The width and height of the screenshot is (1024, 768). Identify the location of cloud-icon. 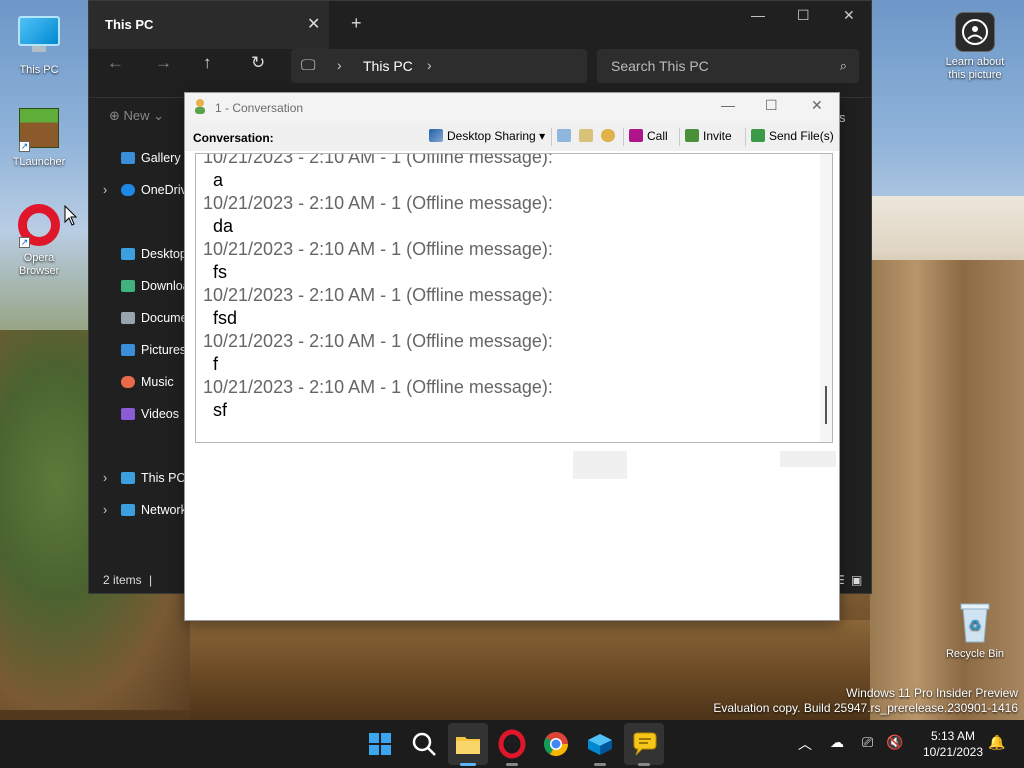
(128, 190).